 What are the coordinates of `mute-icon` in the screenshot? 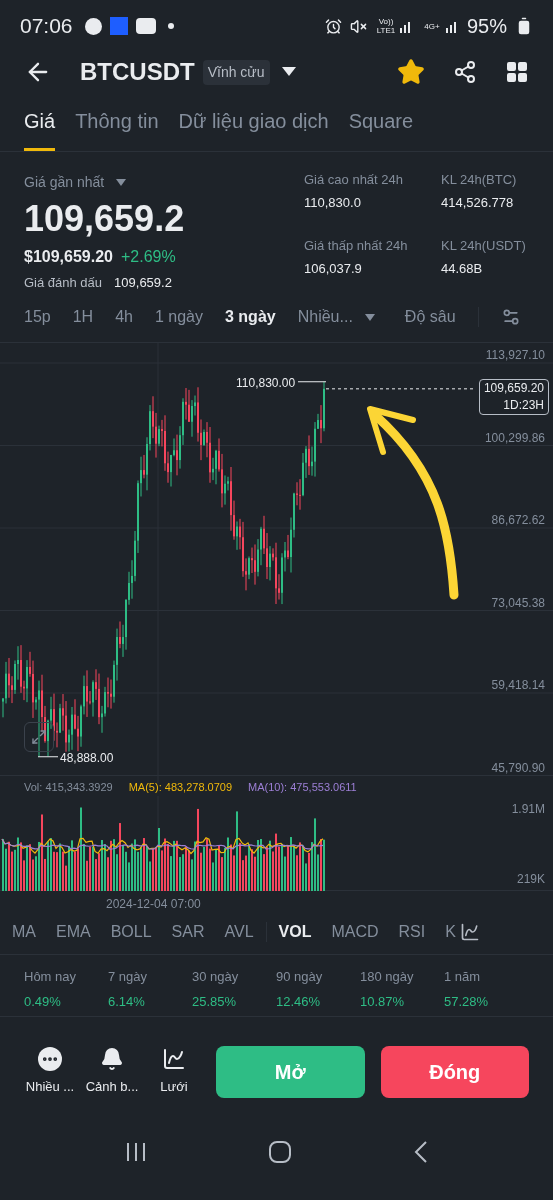 It's located at (358, 26).